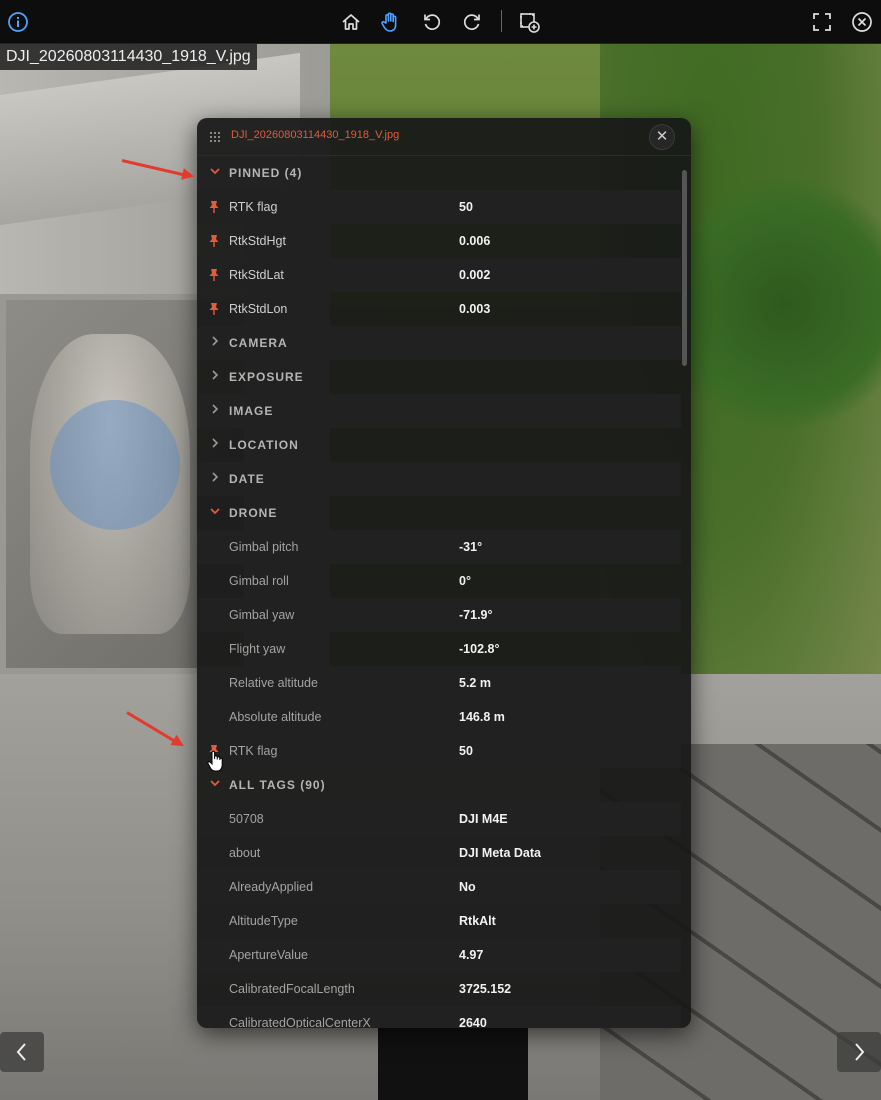 The width and height of the screenshot is (881, 1100). Describe the element at coordinates (216, 137) in the screenshot. I see `drag-handle-icon` at that location.